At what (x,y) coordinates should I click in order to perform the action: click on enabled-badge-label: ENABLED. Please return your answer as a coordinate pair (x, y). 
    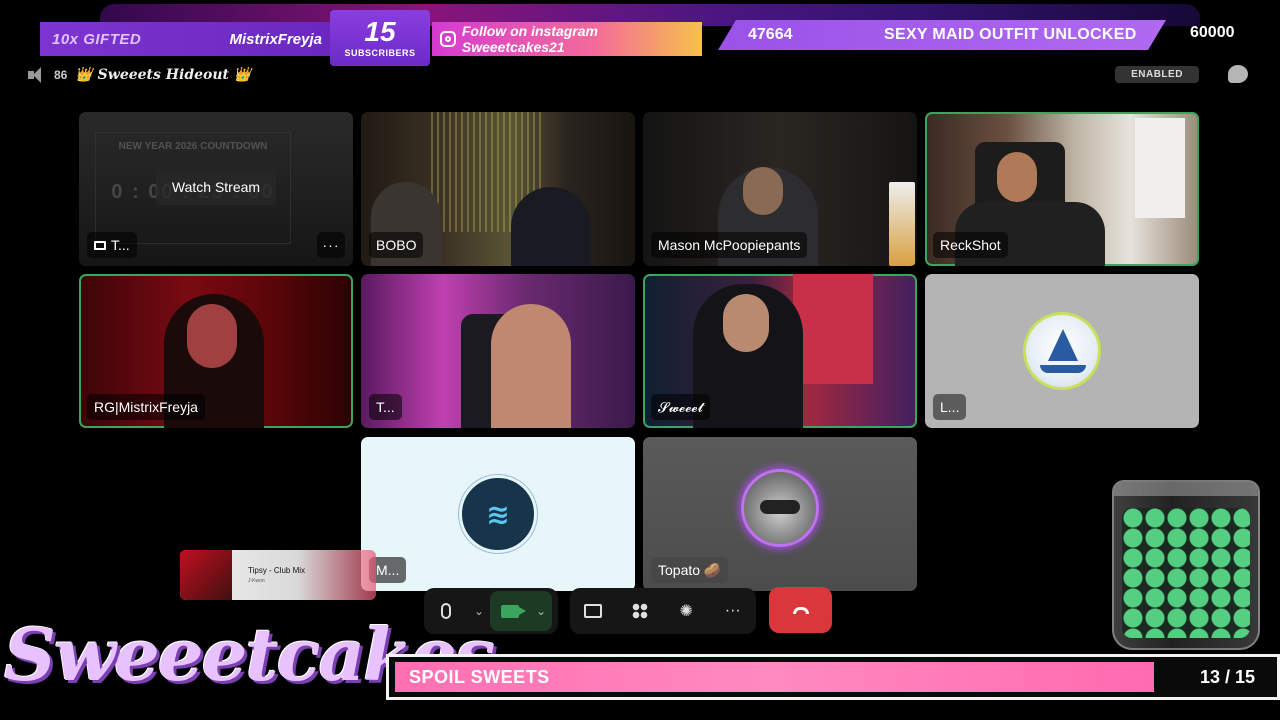
    Looking at the image, I should click on (1157, 74).